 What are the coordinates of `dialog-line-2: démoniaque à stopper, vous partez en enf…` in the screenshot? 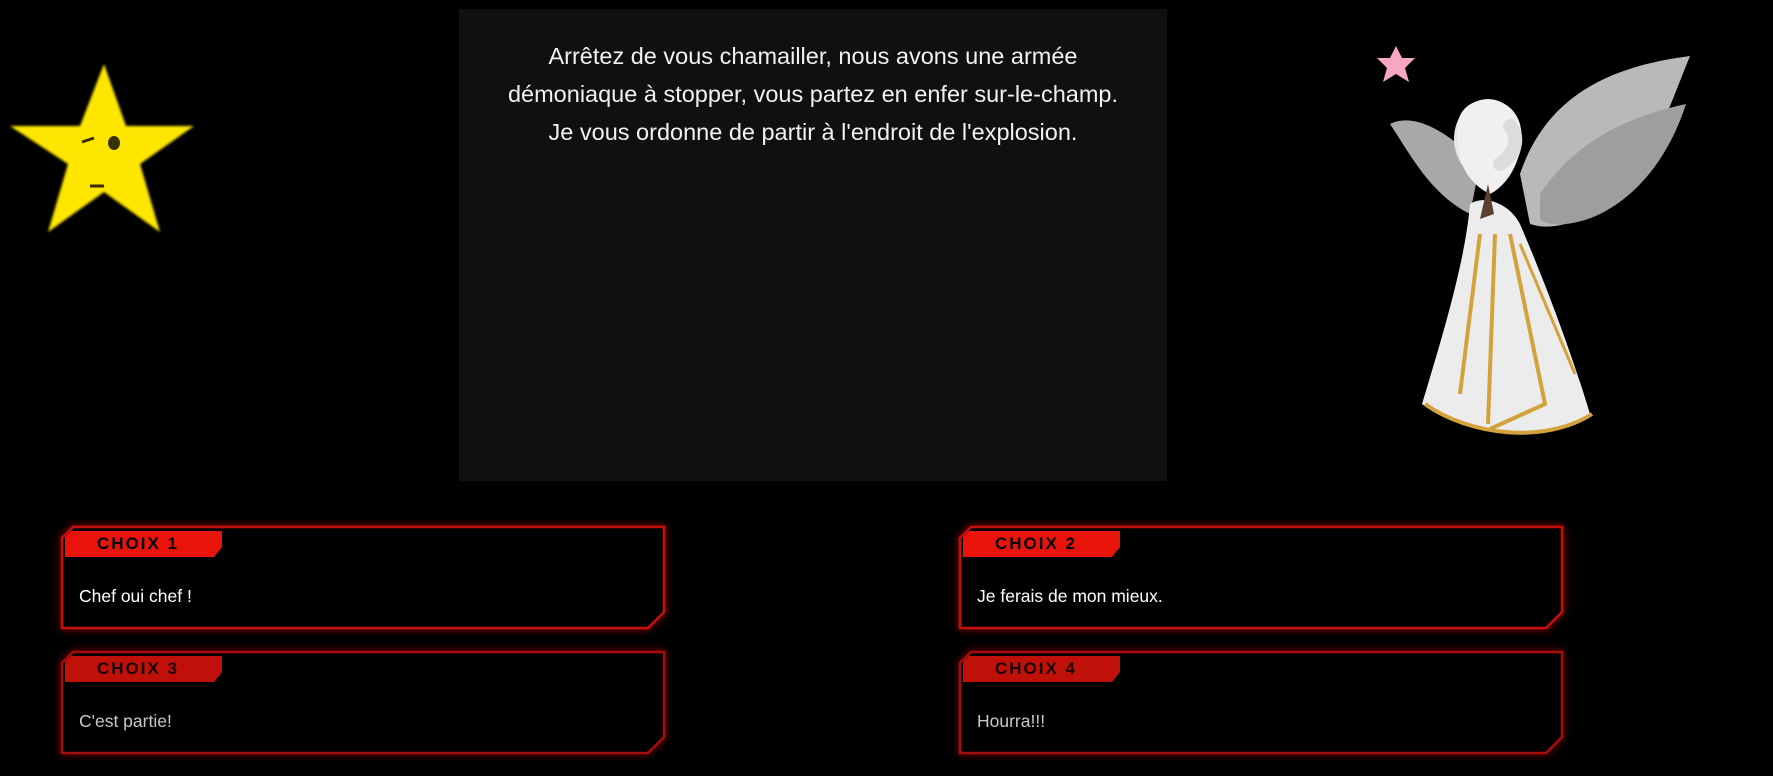 It's located at (813, 94).